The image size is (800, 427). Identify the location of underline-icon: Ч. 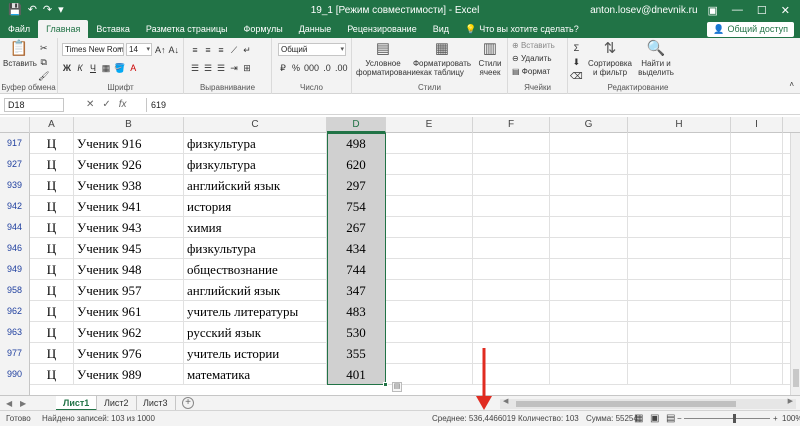
(93, 68).